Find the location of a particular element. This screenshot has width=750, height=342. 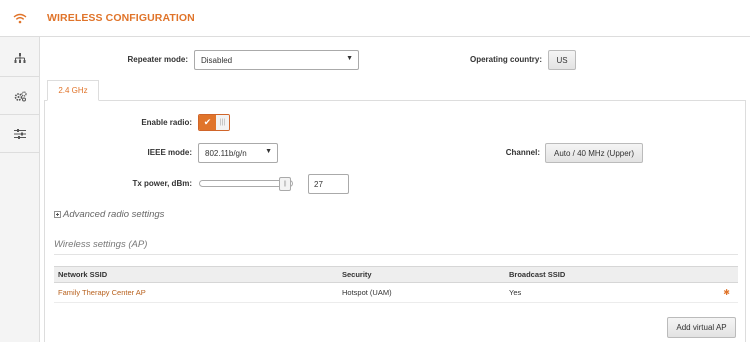

sidebar-item-system is located at coordinates (20, 134).